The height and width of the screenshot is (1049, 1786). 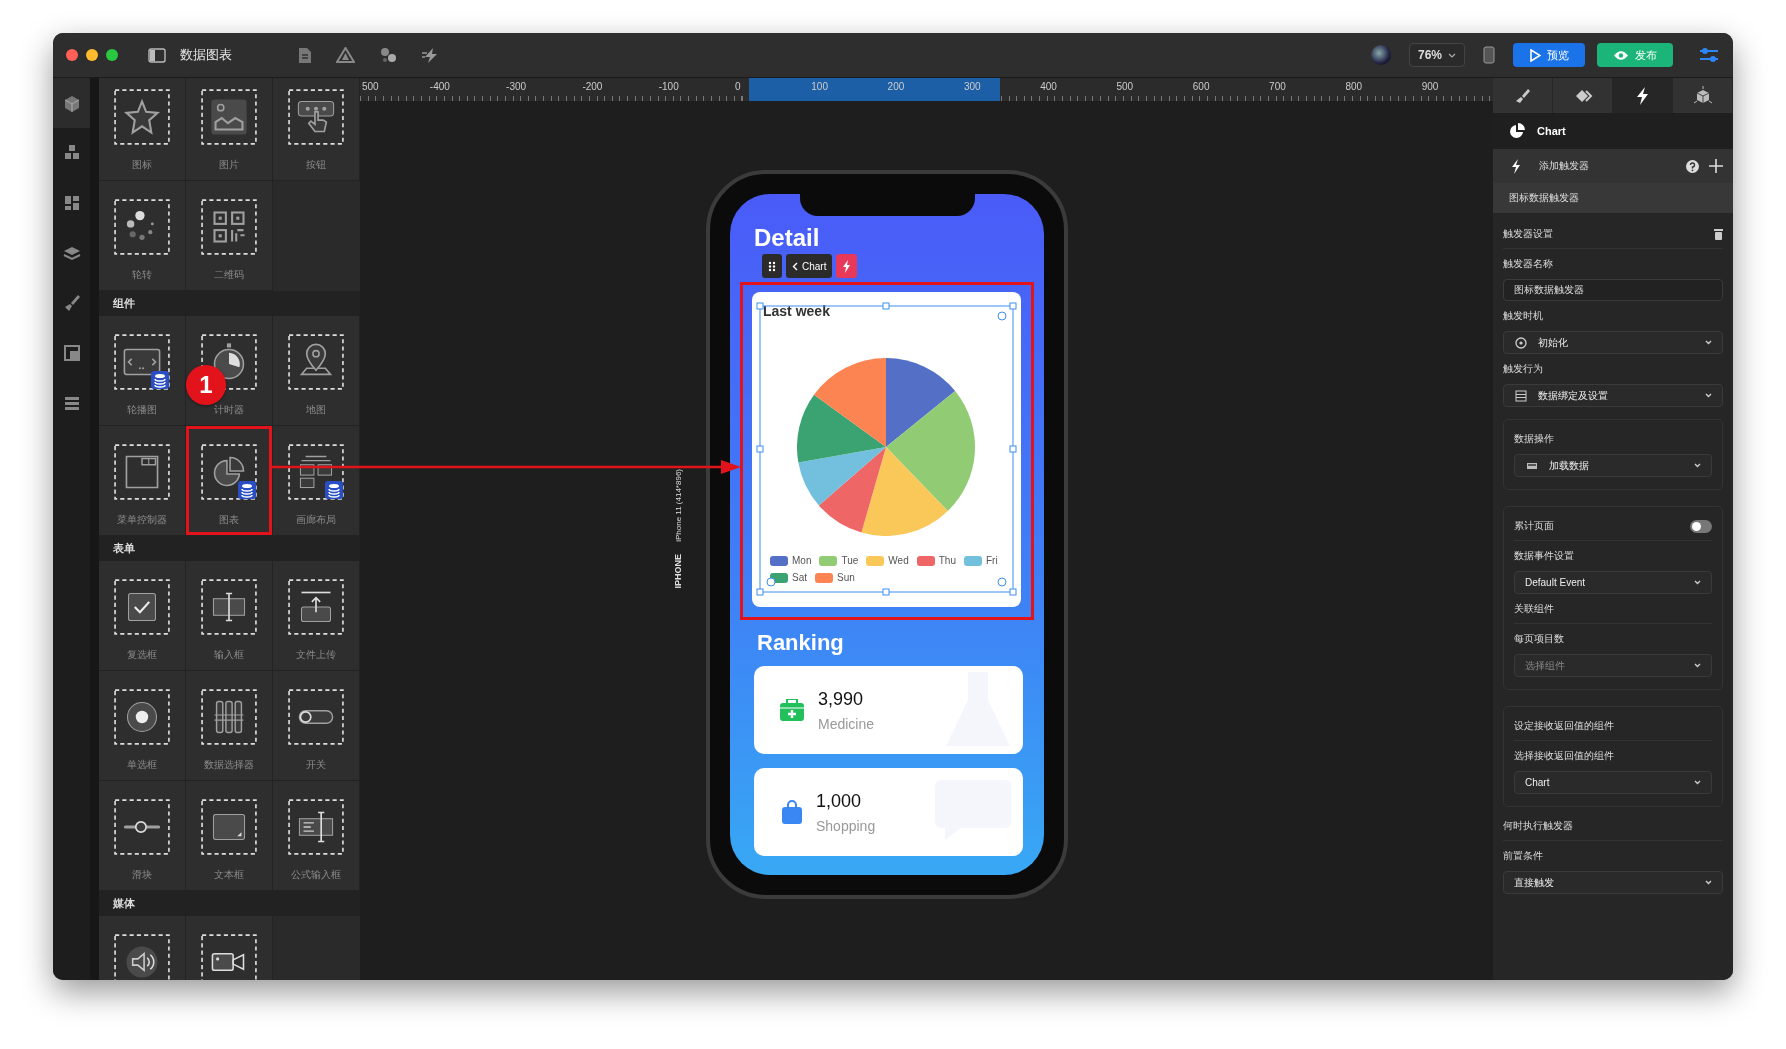 What do you see at coordinates (846, 825) in the screenshot?
I see `ranking-label: Shopping` at bounding box center [846, 825].